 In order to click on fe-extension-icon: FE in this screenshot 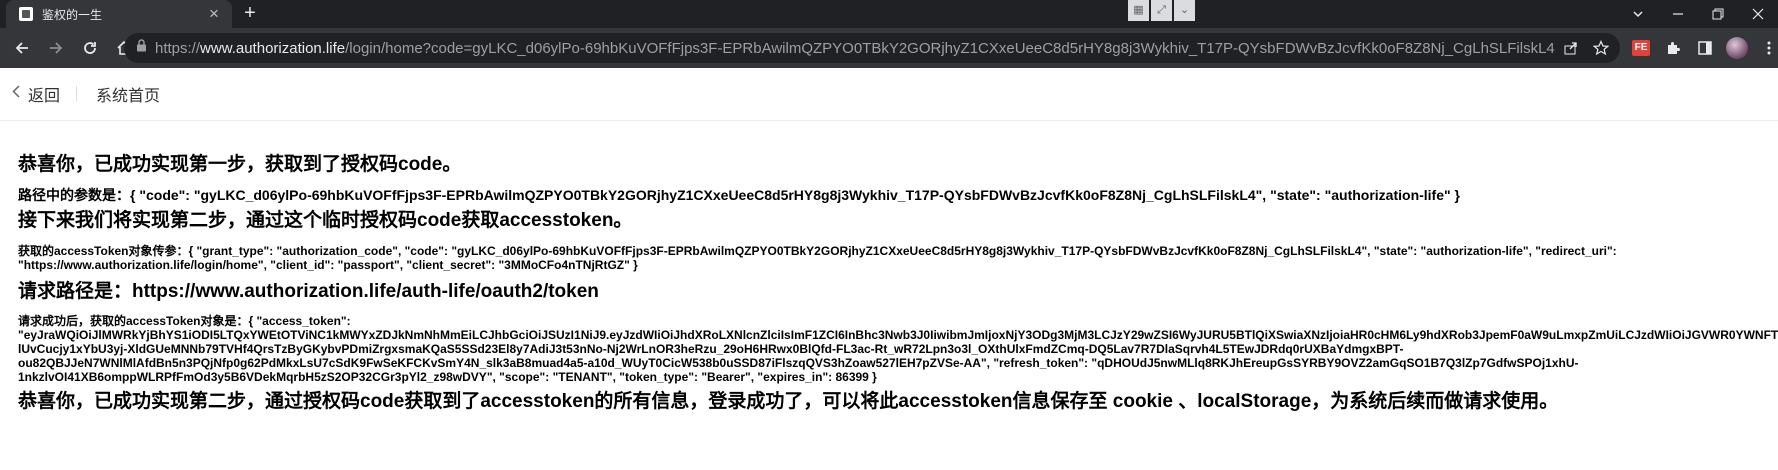, I will do `click(1641, 48)`.